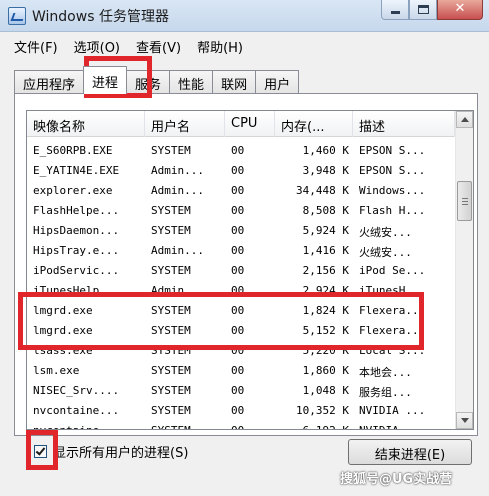 Image resolution: width=489 pixels, height=496 pixels. I want to click on show-all-users-checkbox, so click(40, 451).